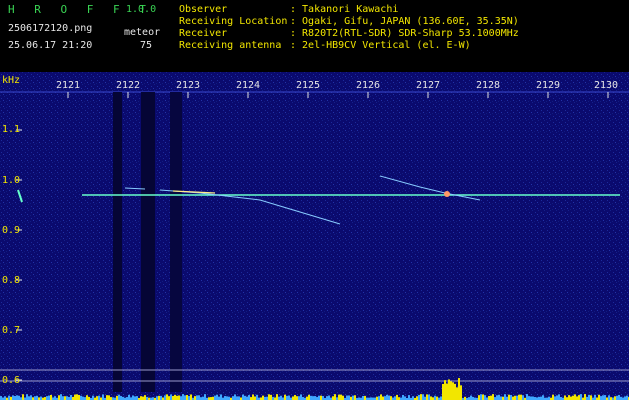 Image resolution: width=629 pixels, height=400 pixels. What do you see at coordinates (428, 85) in the screenshot?
I see `time-tick-2127: 2127` at bounding box center [428, 85].